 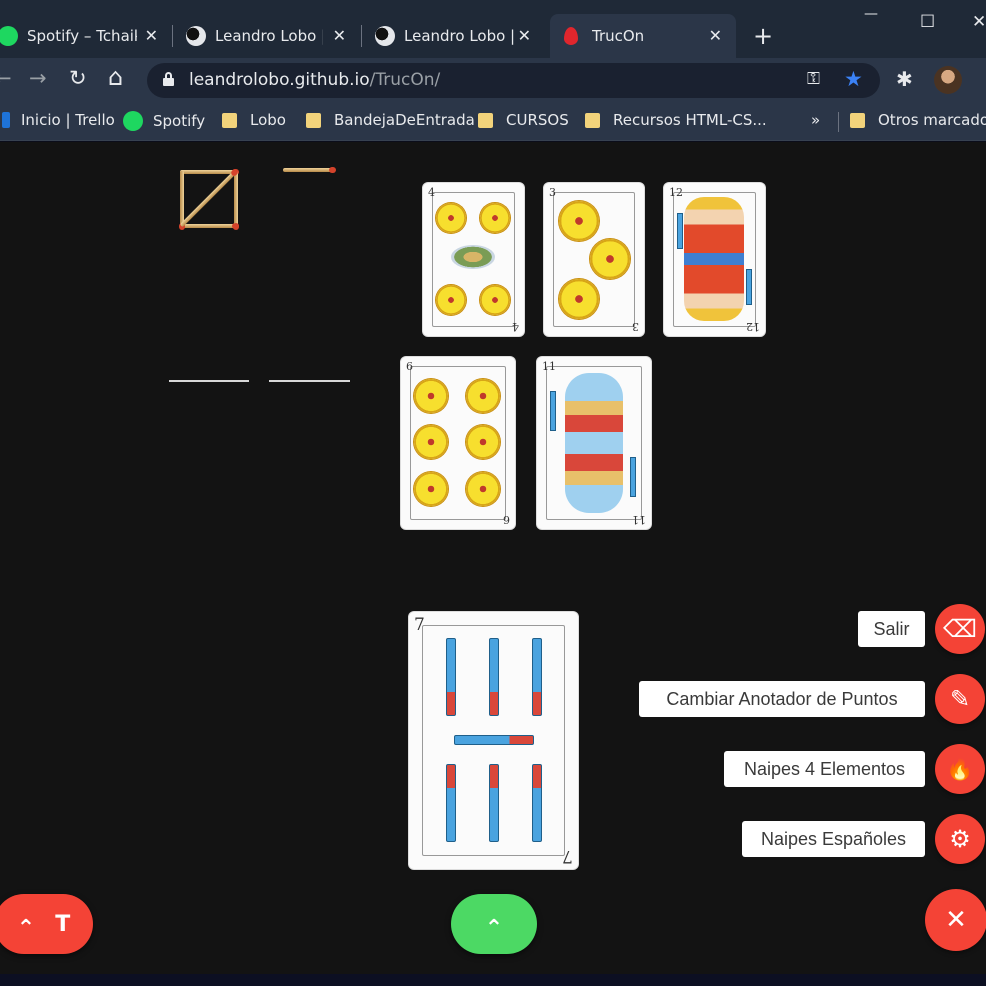 I want to click on bookmark-bandeja: BandejaDeEntrada, so click(x=390, y=120).